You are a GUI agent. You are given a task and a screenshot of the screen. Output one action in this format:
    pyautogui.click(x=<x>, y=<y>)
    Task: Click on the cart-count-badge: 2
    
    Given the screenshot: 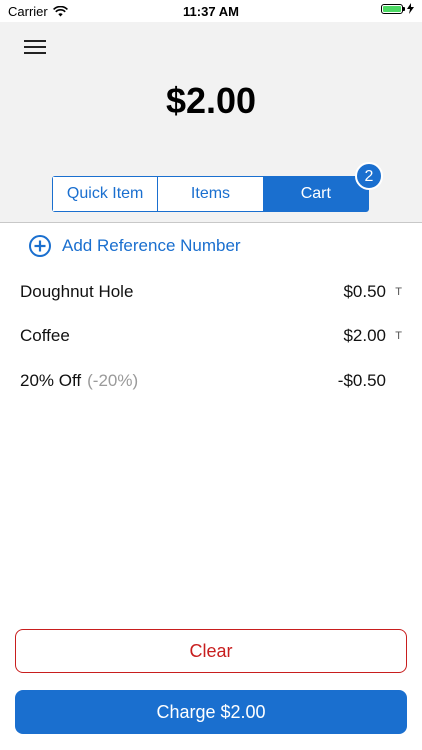 What is the action you would take?
    pyautogui.click(x=369, y=176)
    